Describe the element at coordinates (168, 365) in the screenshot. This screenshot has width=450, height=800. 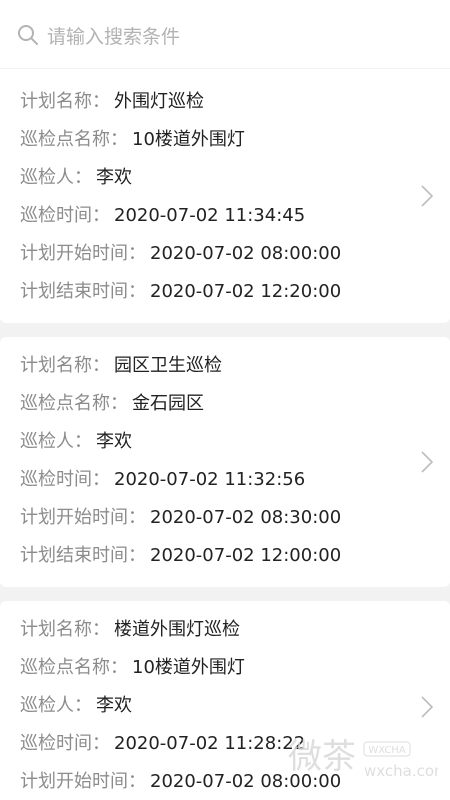
I see `plan-name-value: 园区卫生巡检` at that location.